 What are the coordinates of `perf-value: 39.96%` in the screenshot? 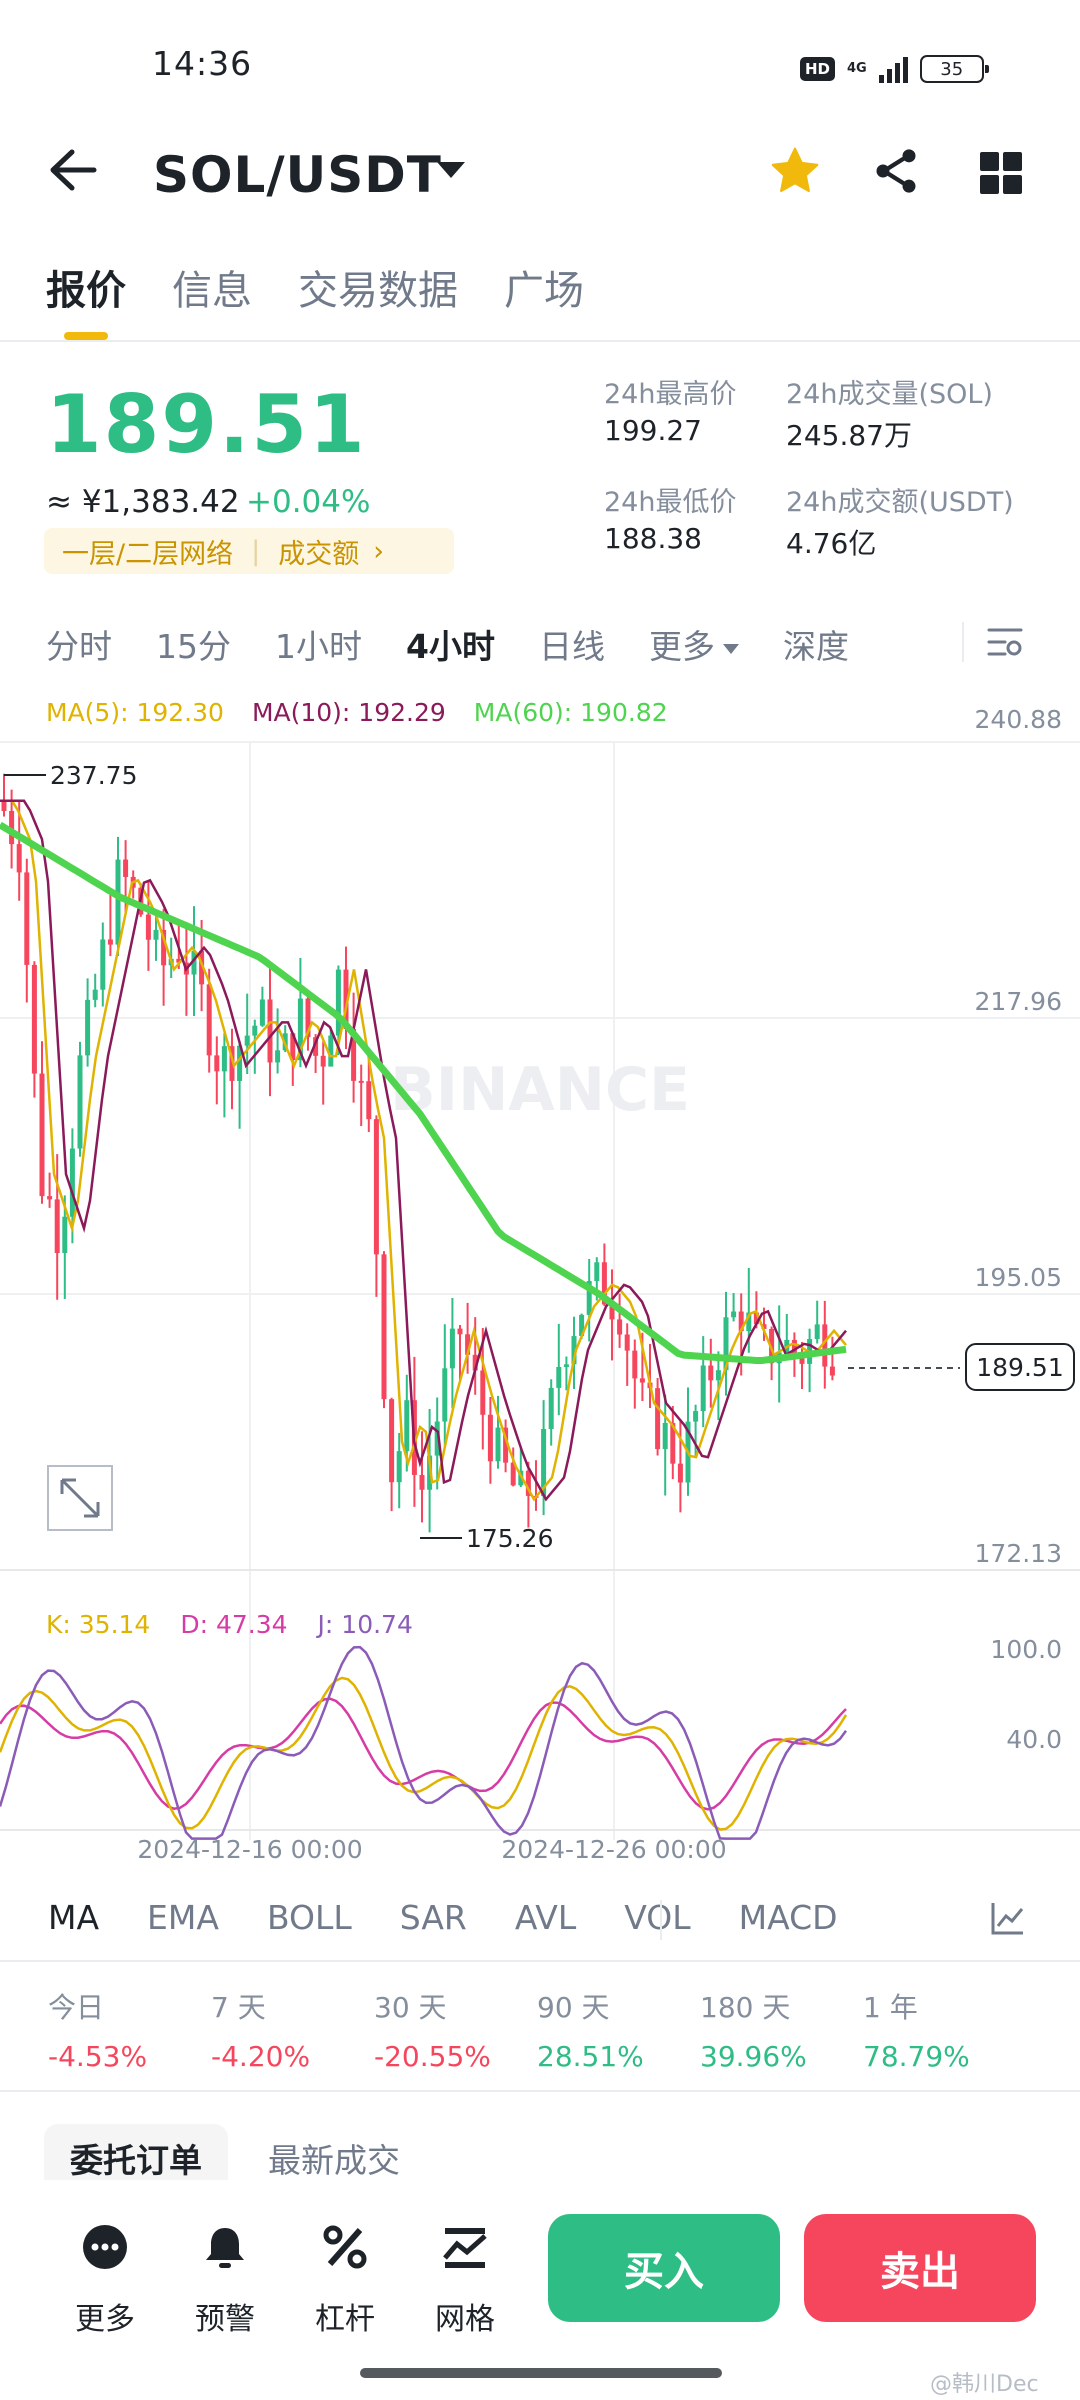 It's located at (753, 2056).